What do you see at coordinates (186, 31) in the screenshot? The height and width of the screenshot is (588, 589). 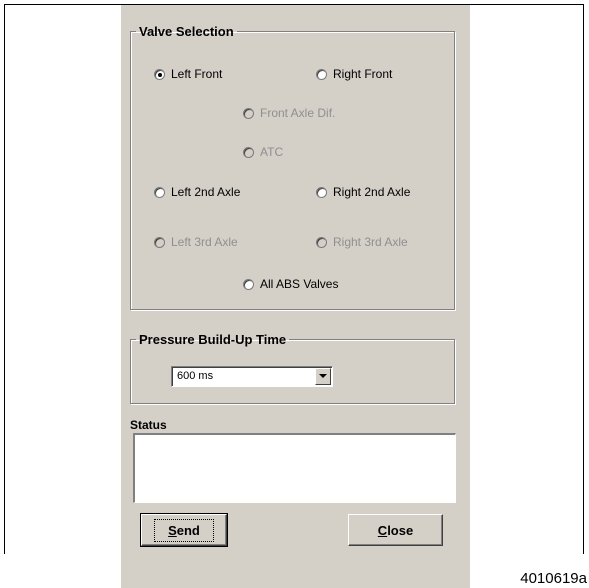 I see `valve-selection-title: Valve Selection` at bounding box center [186, 31].